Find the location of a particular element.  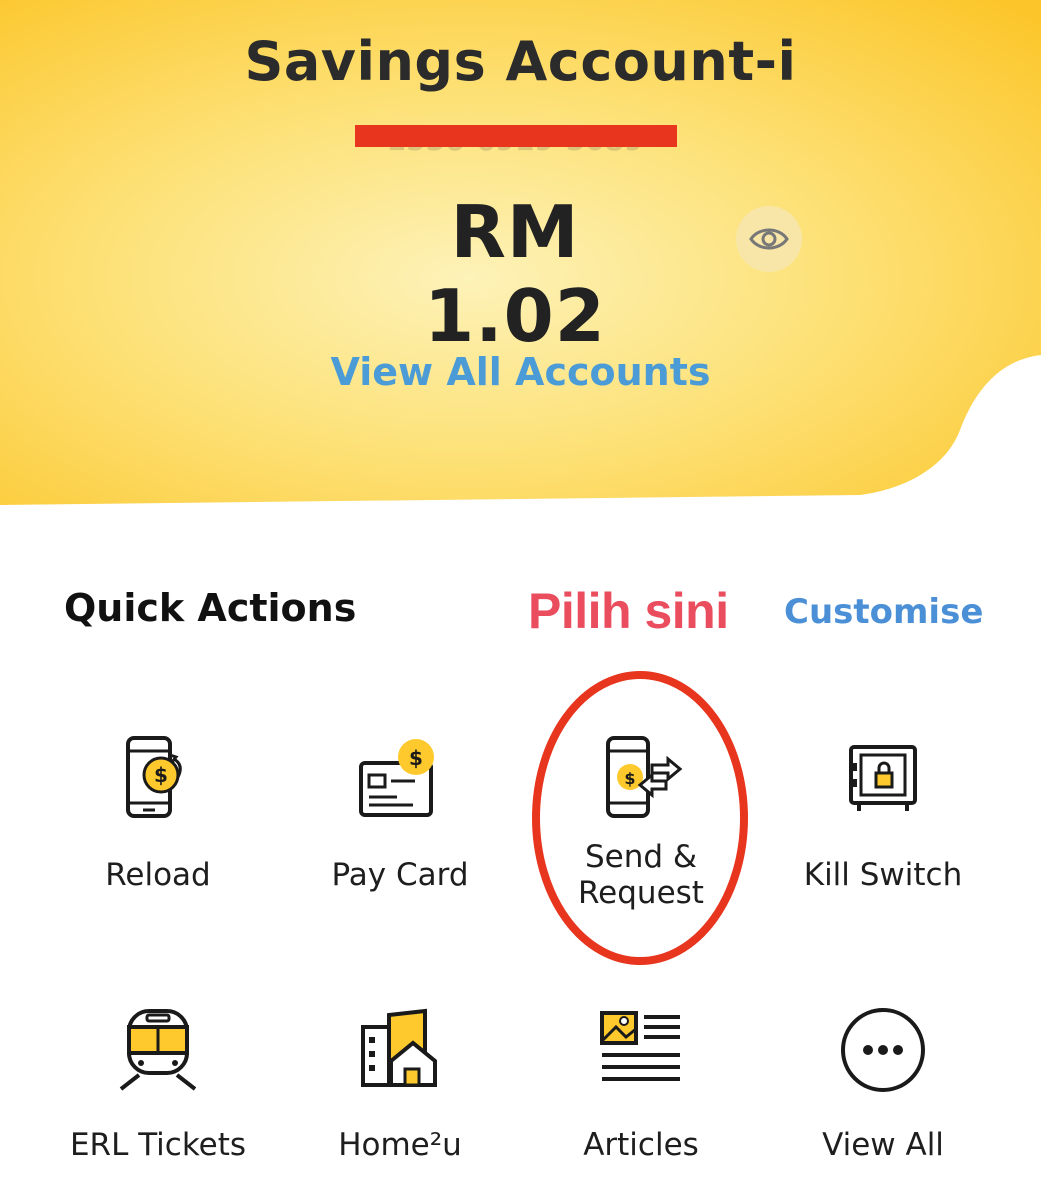

train-icon is located at coordinates (158, 1050).